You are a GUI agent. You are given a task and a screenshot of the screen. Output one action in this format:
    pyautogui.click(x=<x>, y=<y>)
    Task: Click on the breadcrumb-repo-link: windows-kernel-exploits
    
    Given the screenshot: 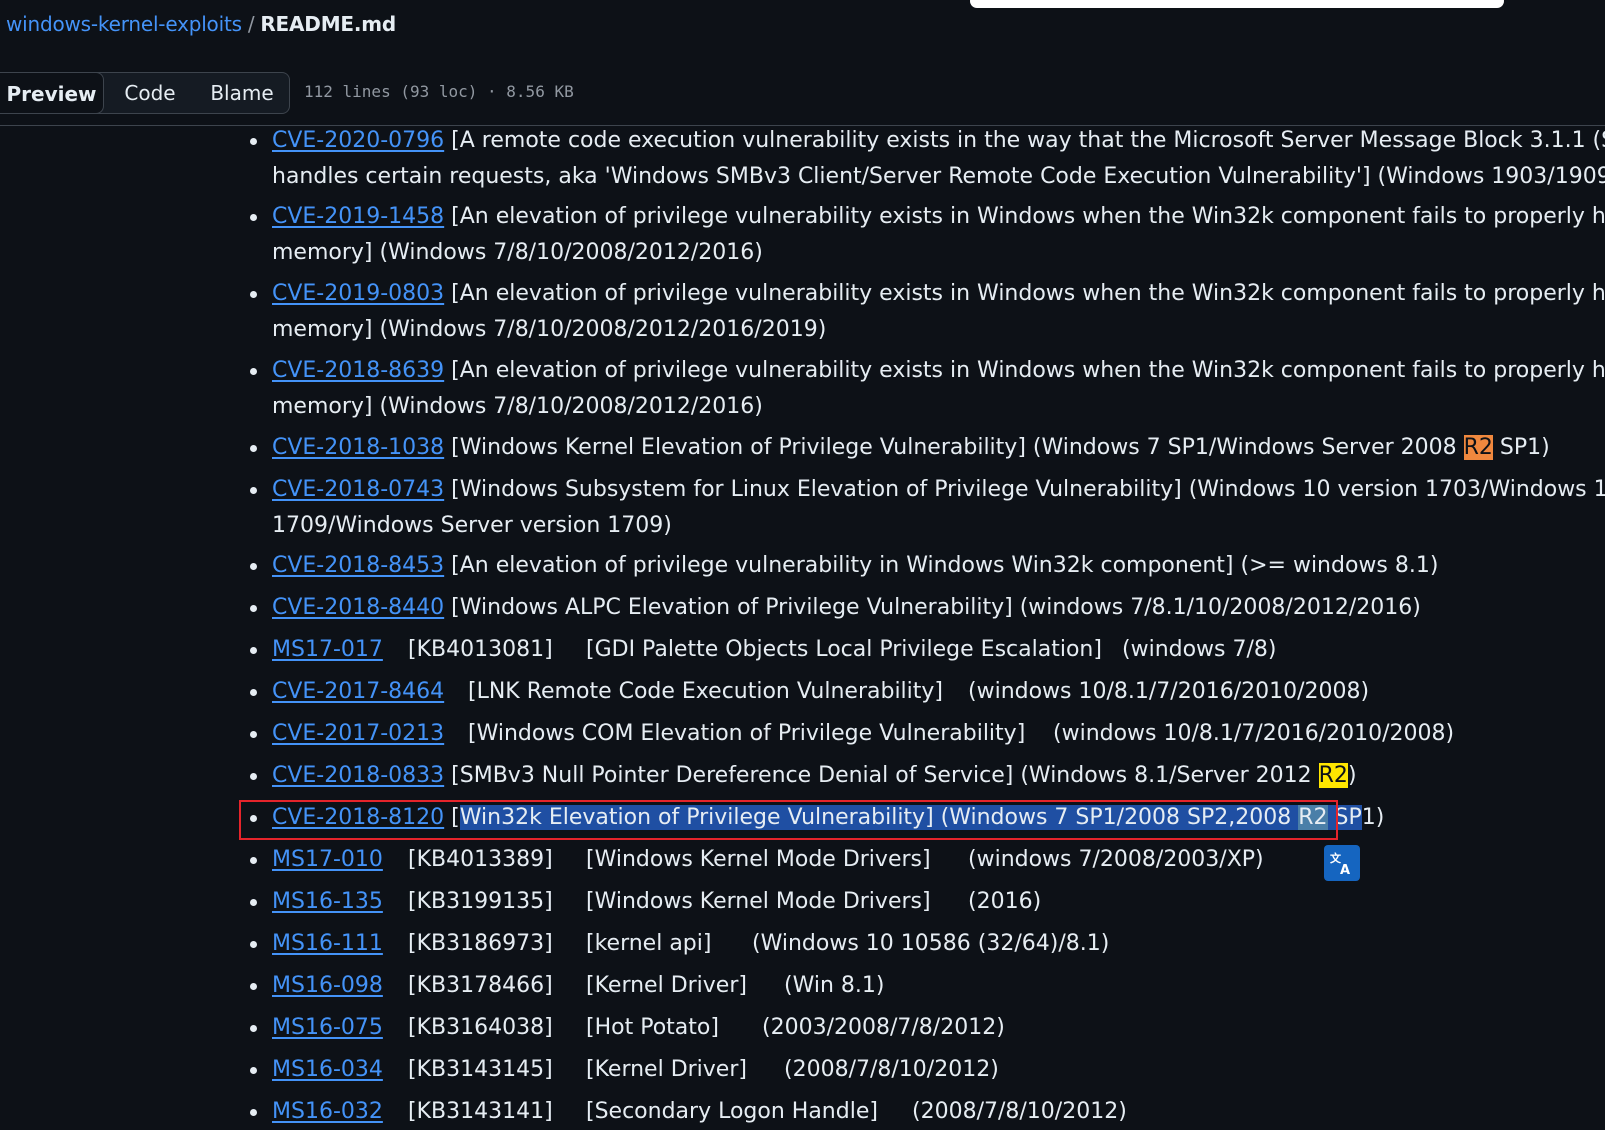 What is the action you would take?
    pyautogui.click(x=124, y=24)
    